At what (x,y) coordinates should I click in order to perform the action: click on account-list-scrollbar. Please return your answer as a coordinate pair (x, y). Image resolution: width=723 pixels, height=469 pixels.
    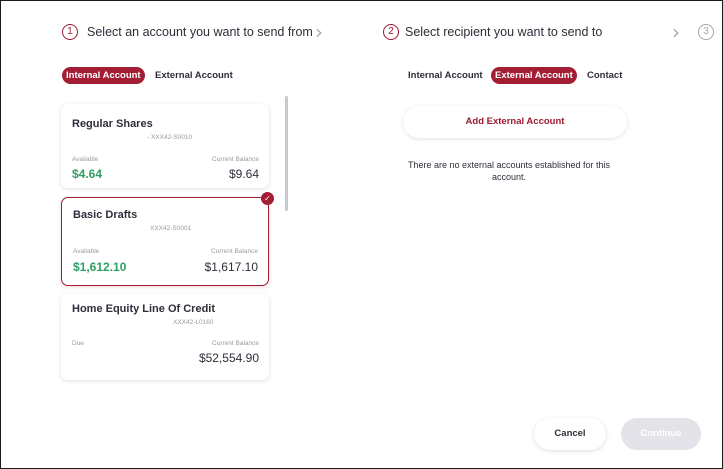
    Looking at the image, I should click on (286, 153).